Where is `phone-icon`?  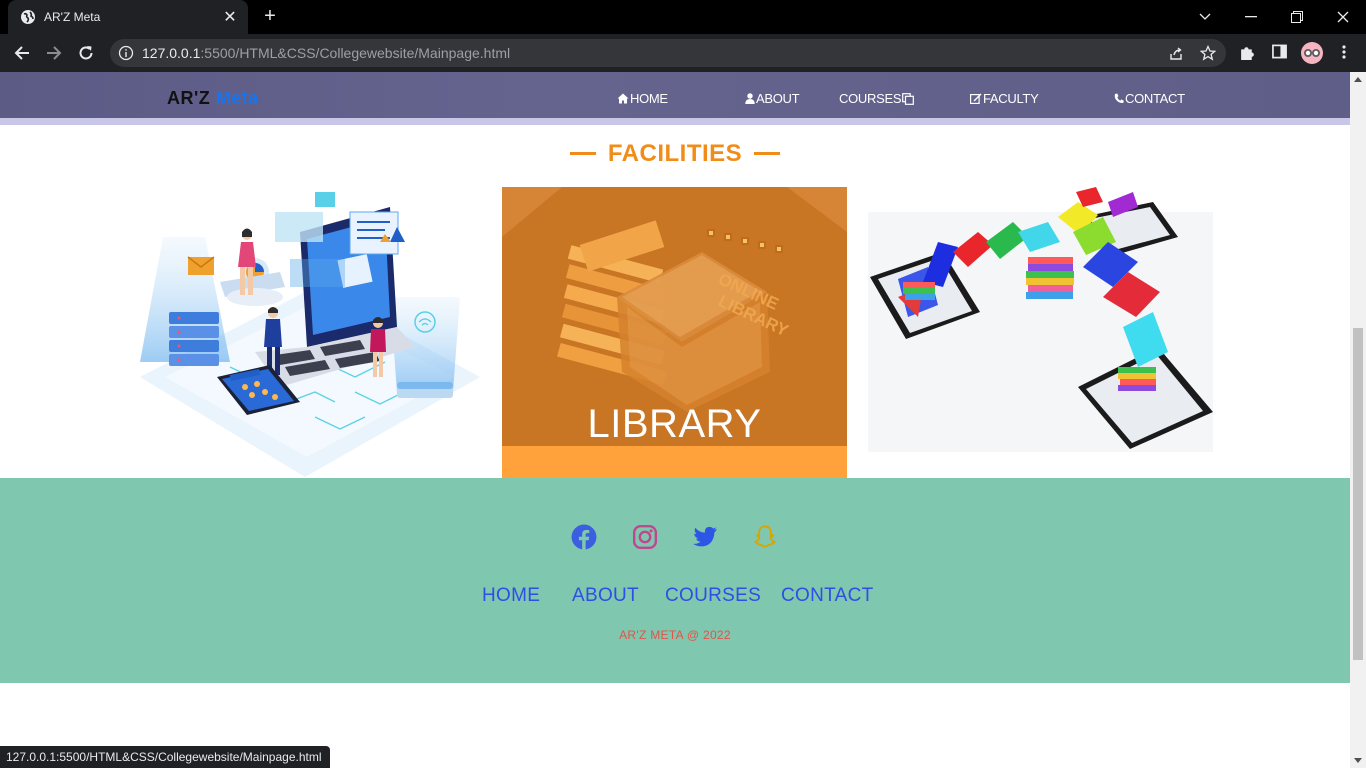 phone-icon is located at coordinates (1119, 98).